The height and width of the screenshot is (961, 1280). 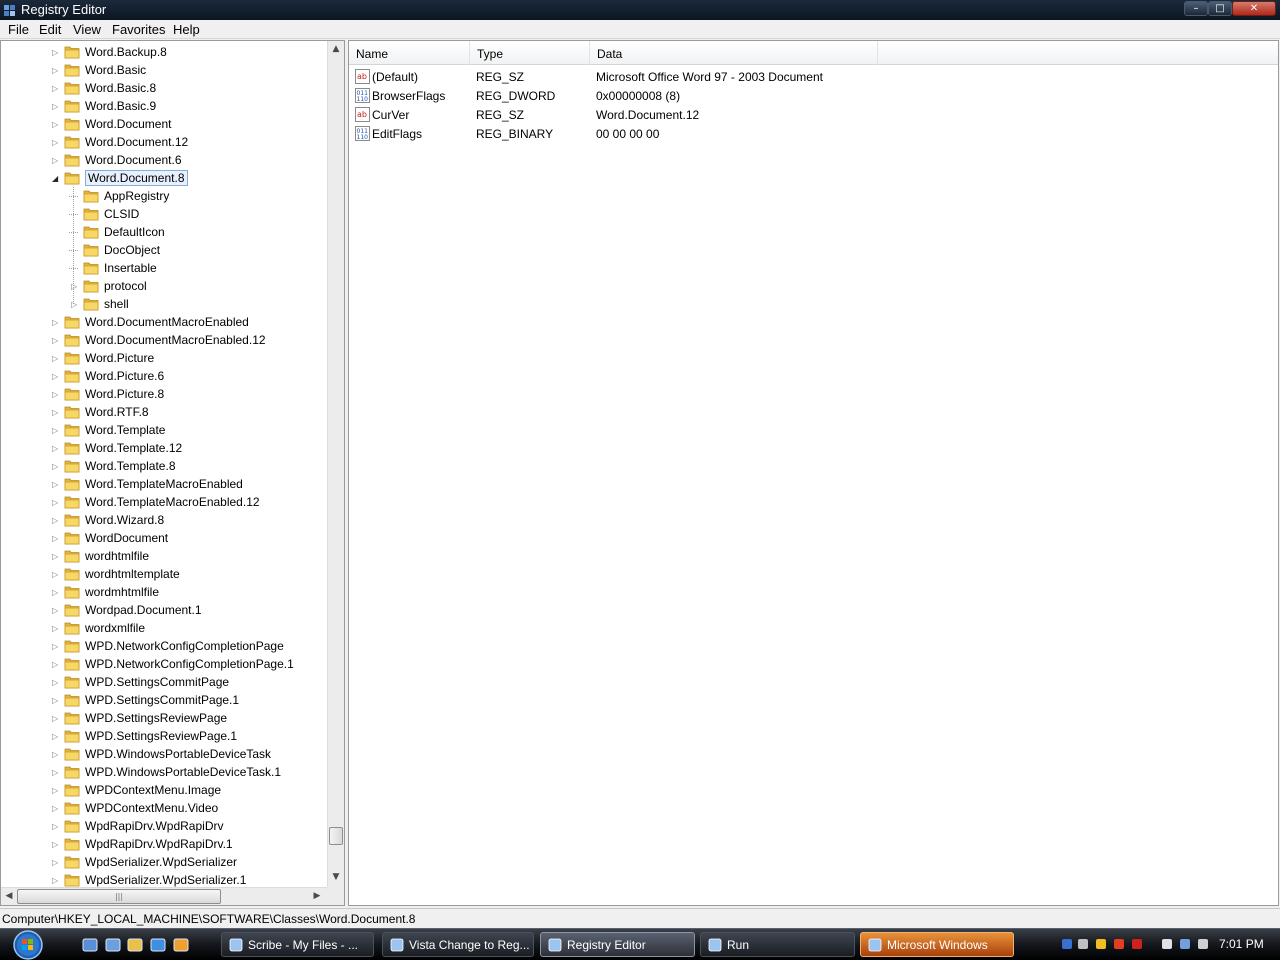 What do you see at coordinates (1241, 944) in the screenshot?
I see `clock: 7:01 PM` at bounding box center [1241, 944].